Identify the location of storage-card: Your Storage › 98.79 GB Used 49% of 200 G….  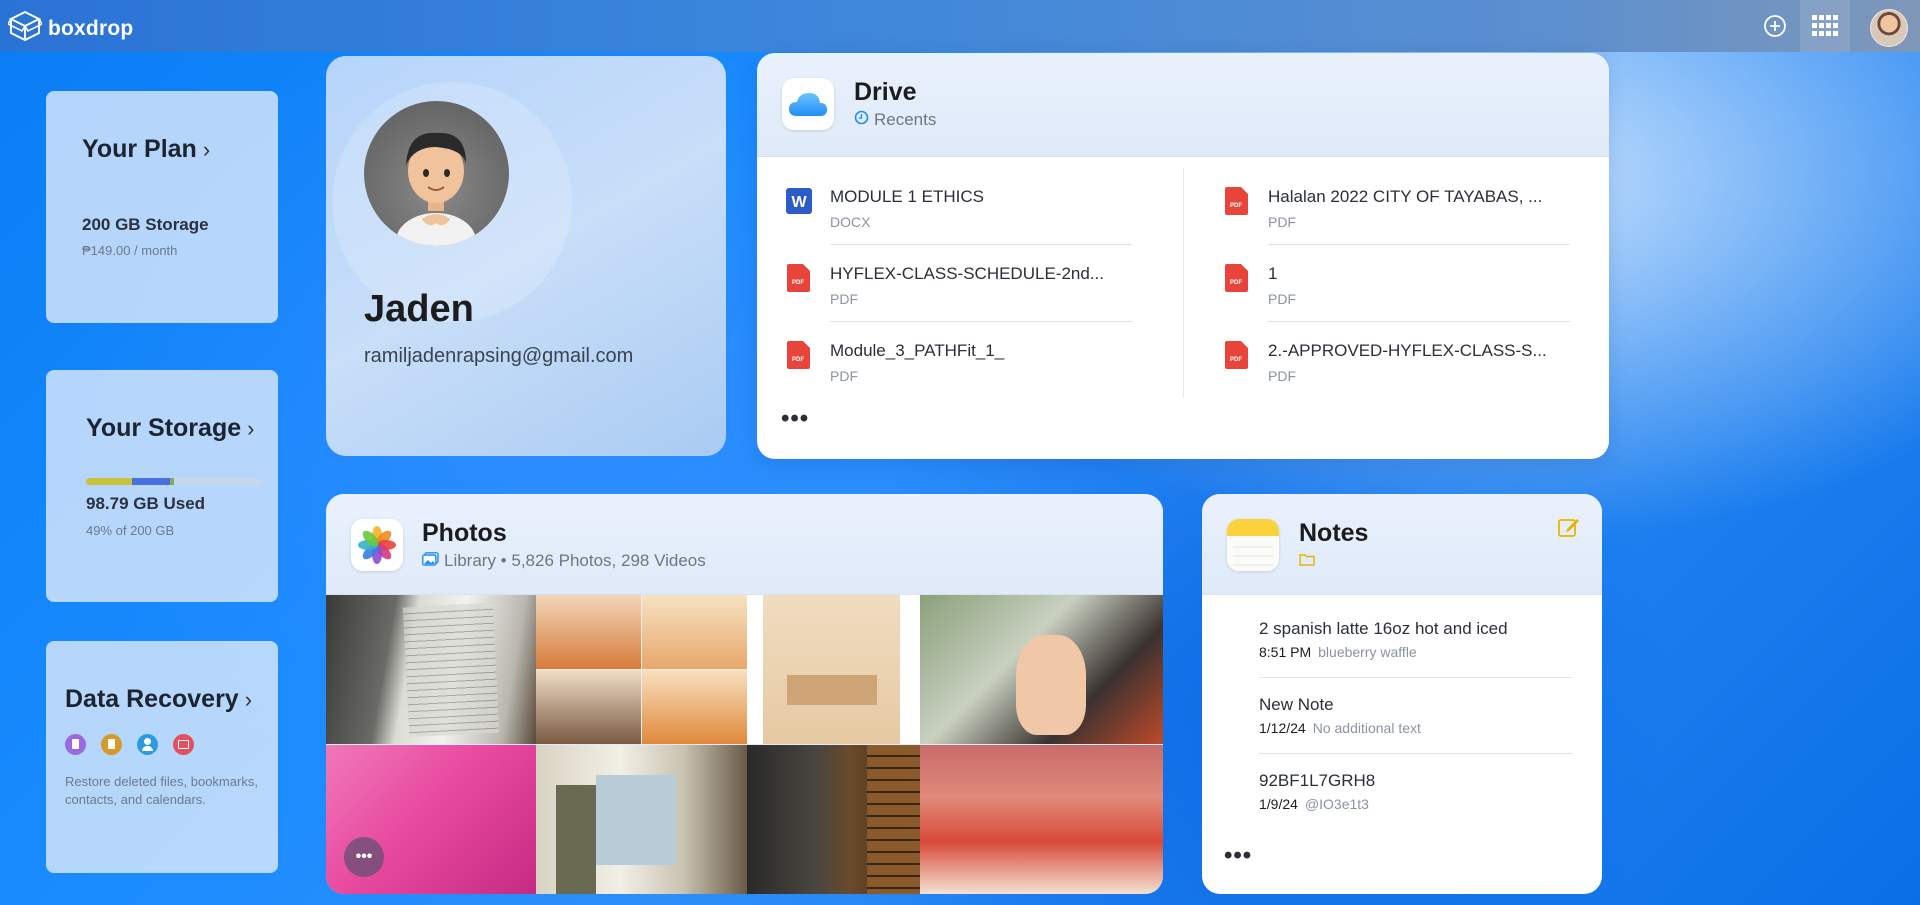
(162, 486).